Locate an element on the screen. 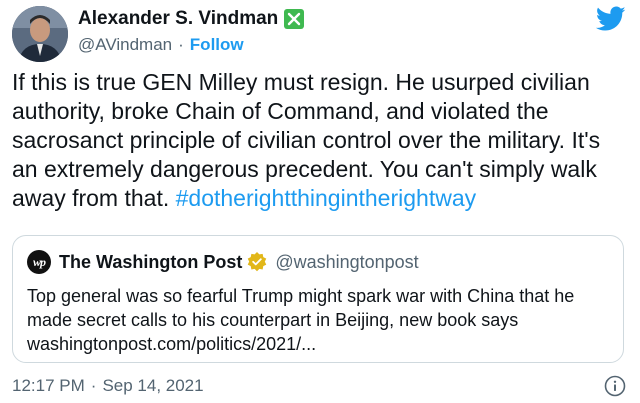 Image resolution: width=640 pixels, height=403 pixels. twitter-bird-icon is located at coordinates (611, 19).